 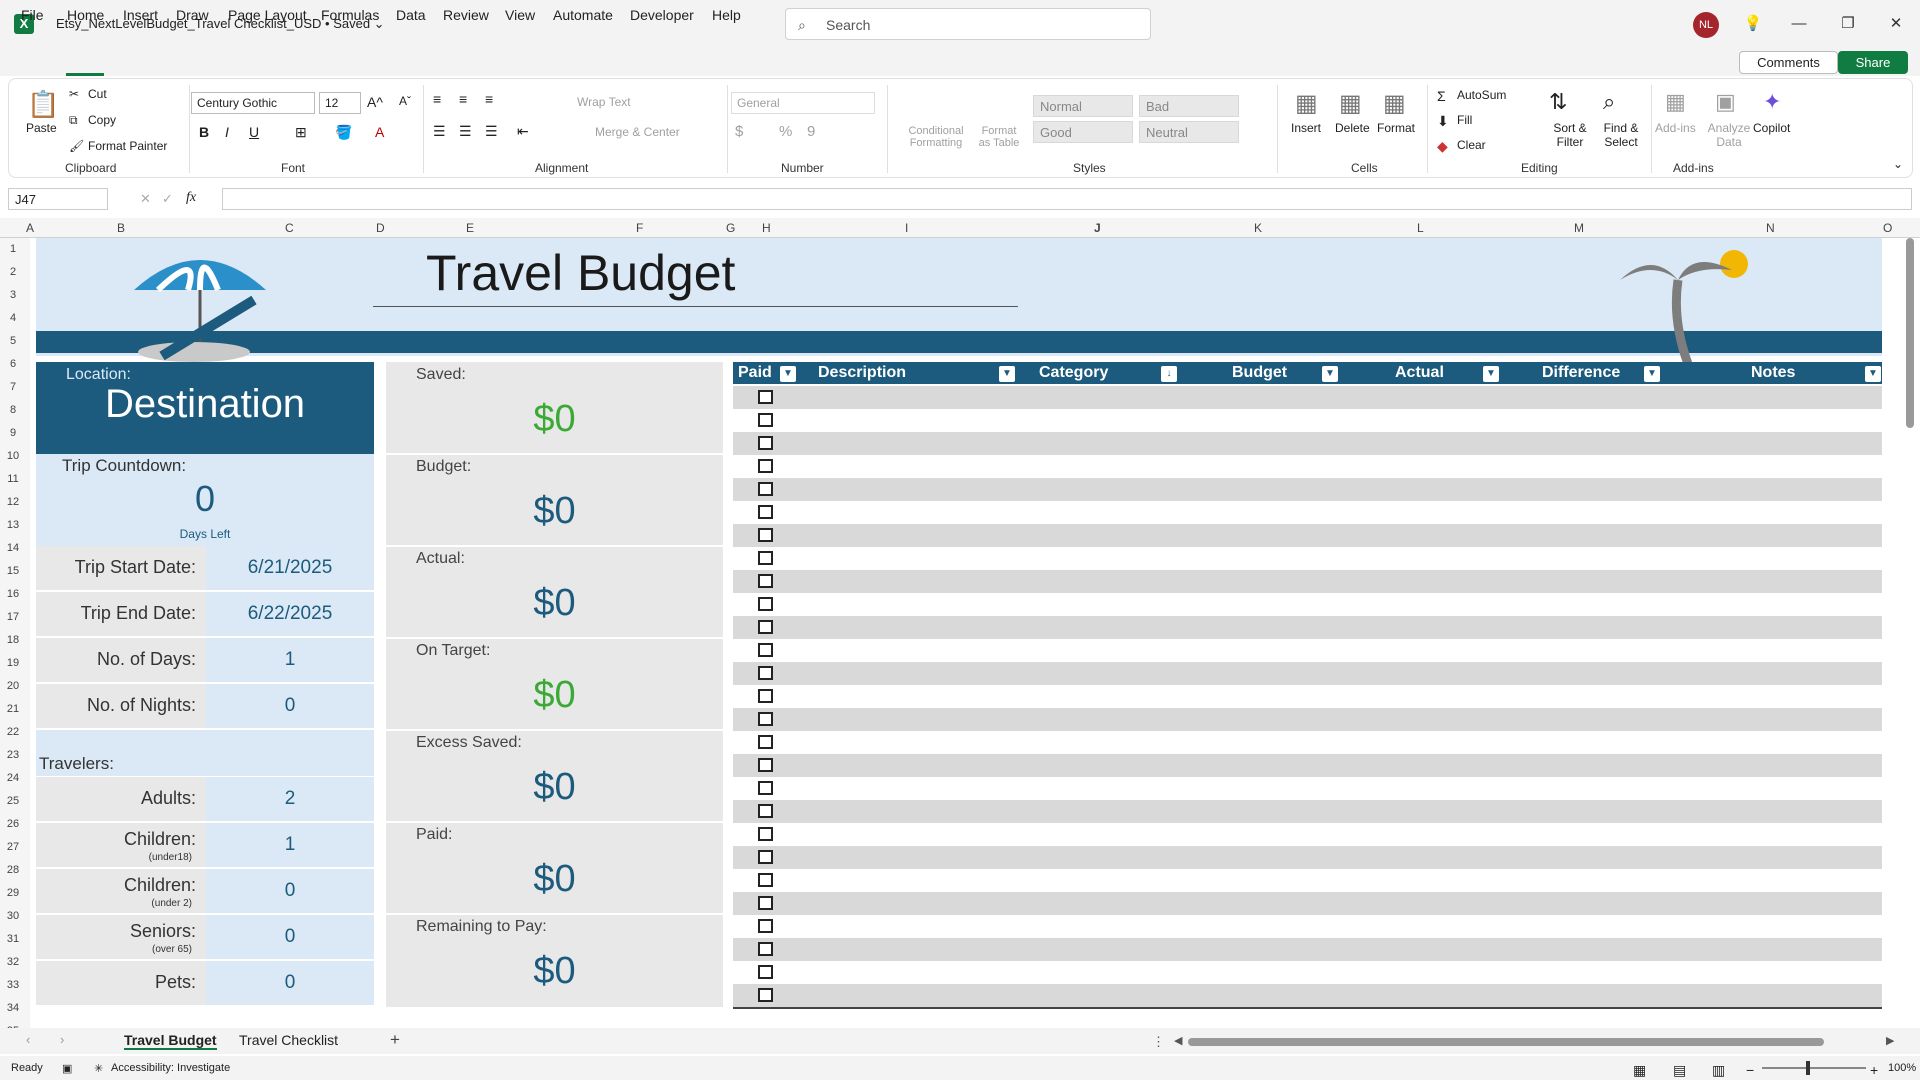 What do you see at coordinates (204, 132) in the screenshot?
I see `bold-icon: B` at bounding box center [204, 132].